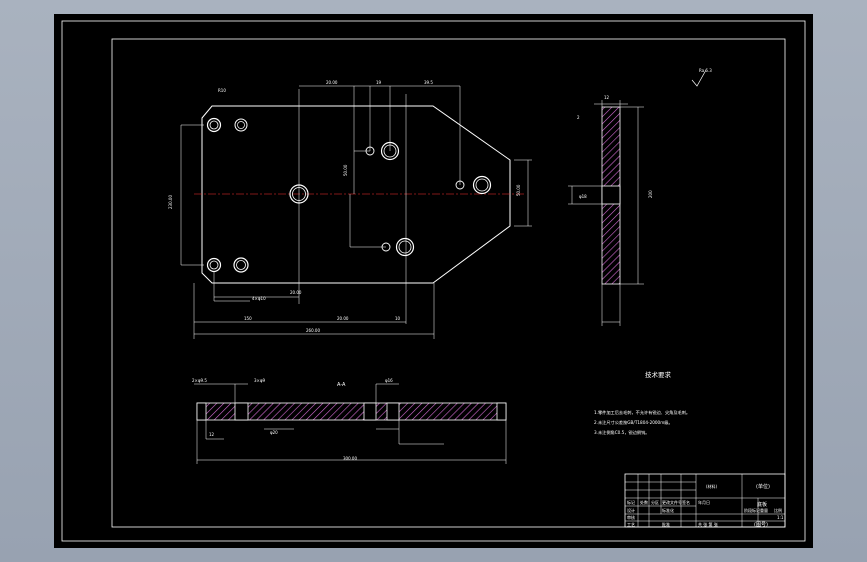  I want to click on tech-req-item-2: 2.未注尺寸公差按GB/T1804-2000m级。, so click(633, 422).